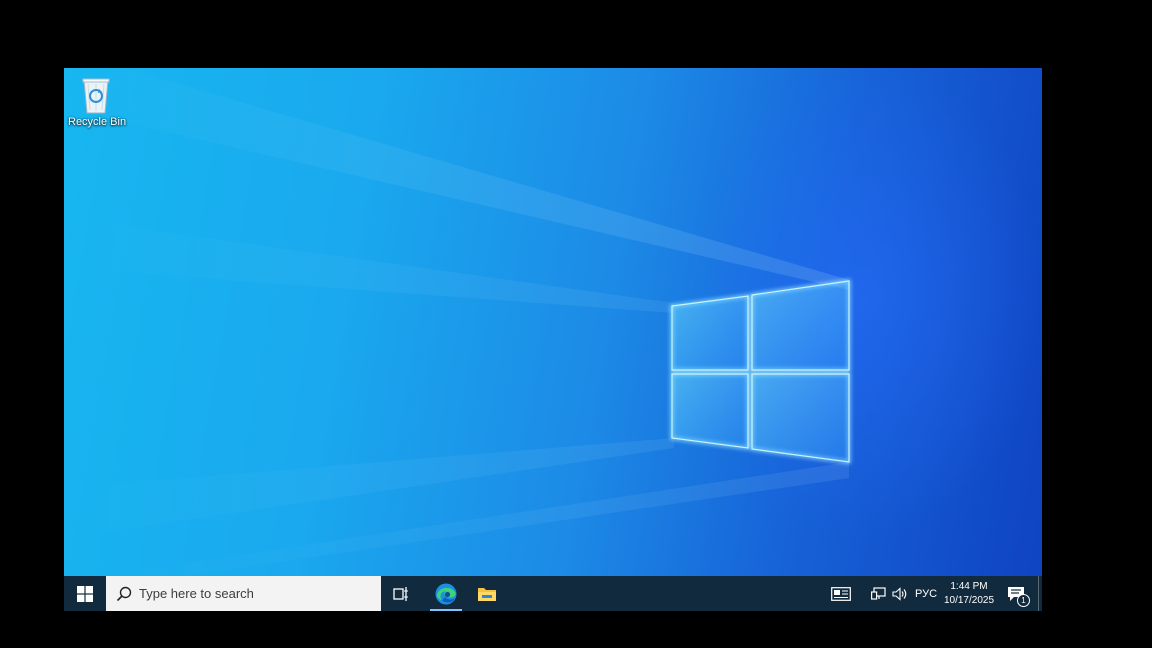 The image size is (1152, 648). I want to click on start-button, so click(85, 593).